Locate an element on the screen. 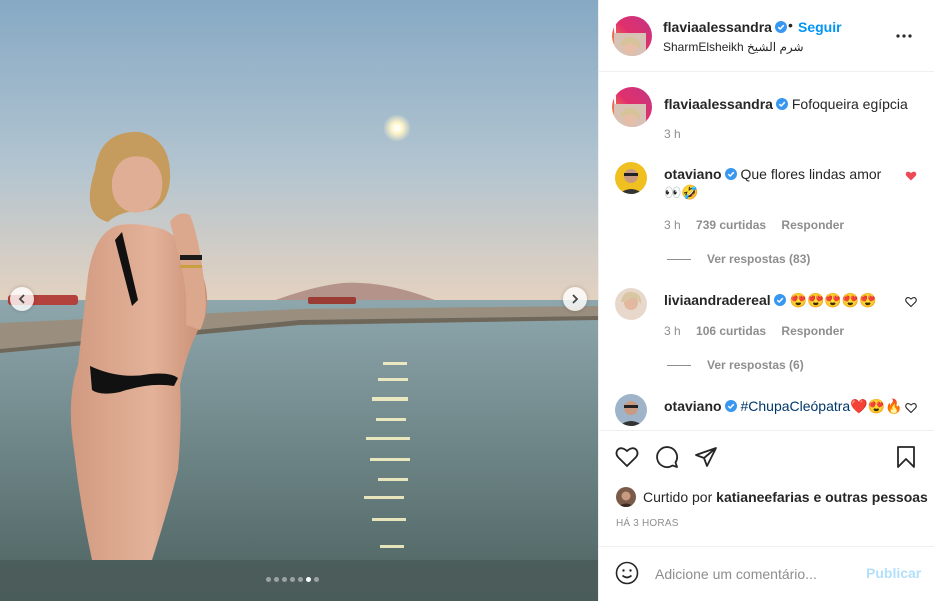 The width and height of the screenshot is (934, 601). previous-slide-button is located at coordinates (22, 299).